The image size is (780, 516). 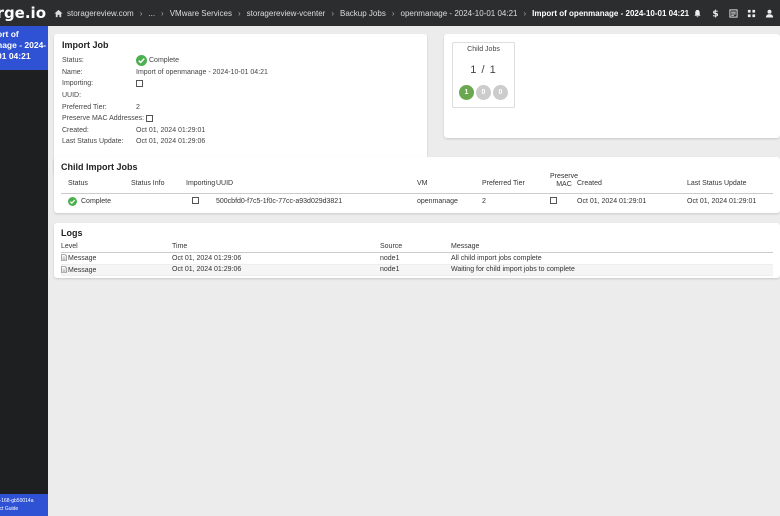 I want to click on import-job-panel: Import Job Status: Complete Name, so click(x=240, y=104).